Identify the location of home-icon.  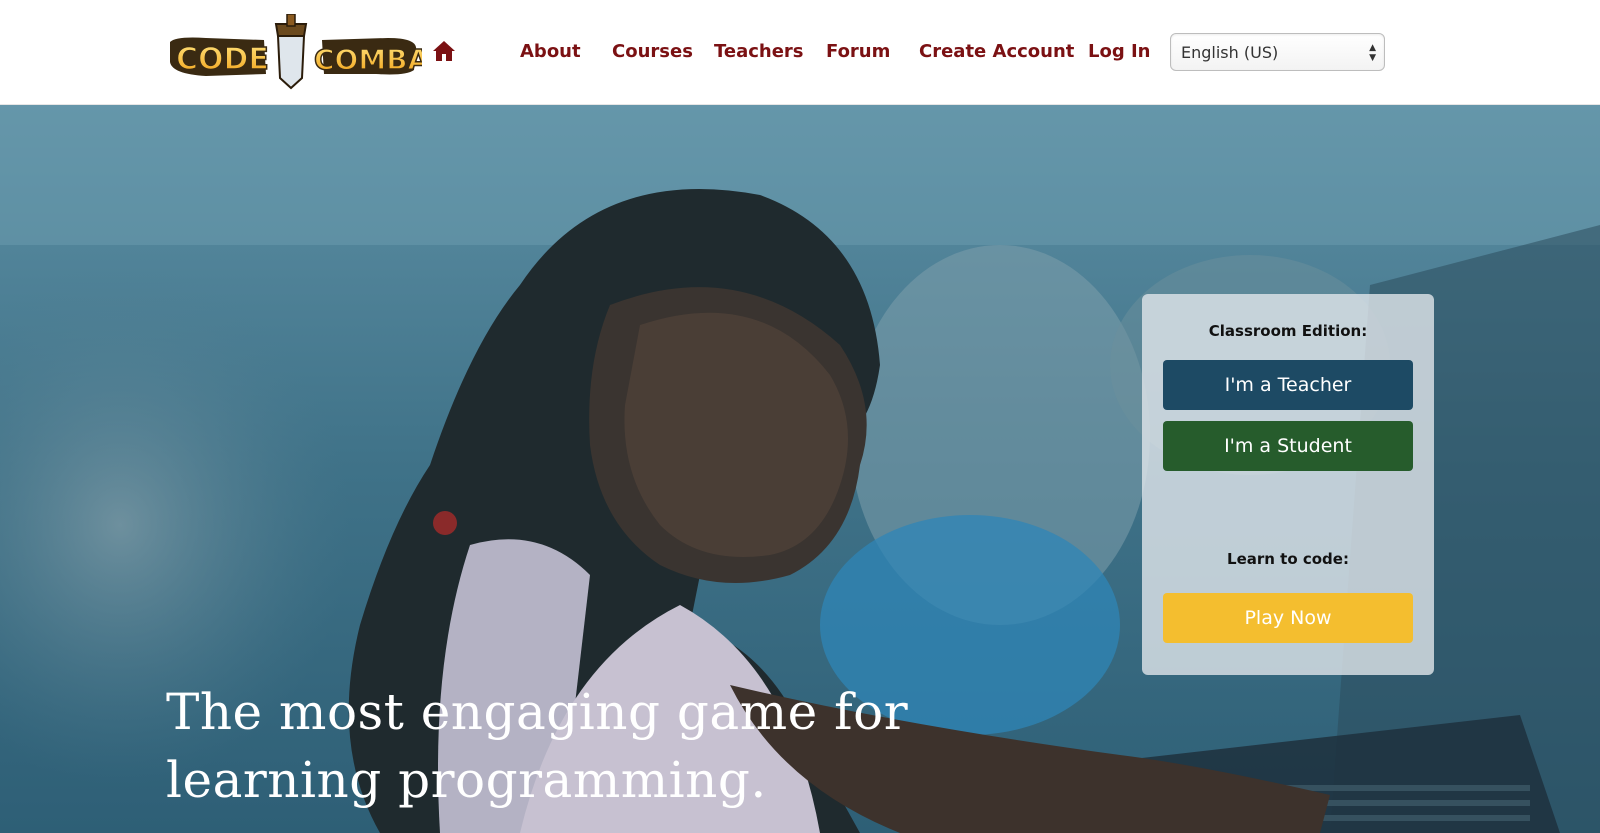
(444, 51).